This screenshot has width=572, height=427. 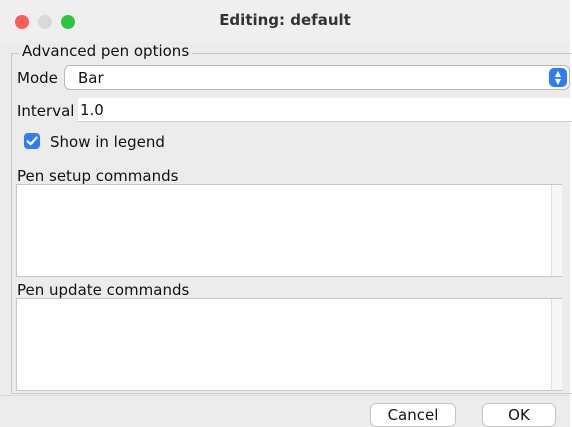 I want to click on pen-setup-label: Pen setup commands, so click(x=98, y=176).